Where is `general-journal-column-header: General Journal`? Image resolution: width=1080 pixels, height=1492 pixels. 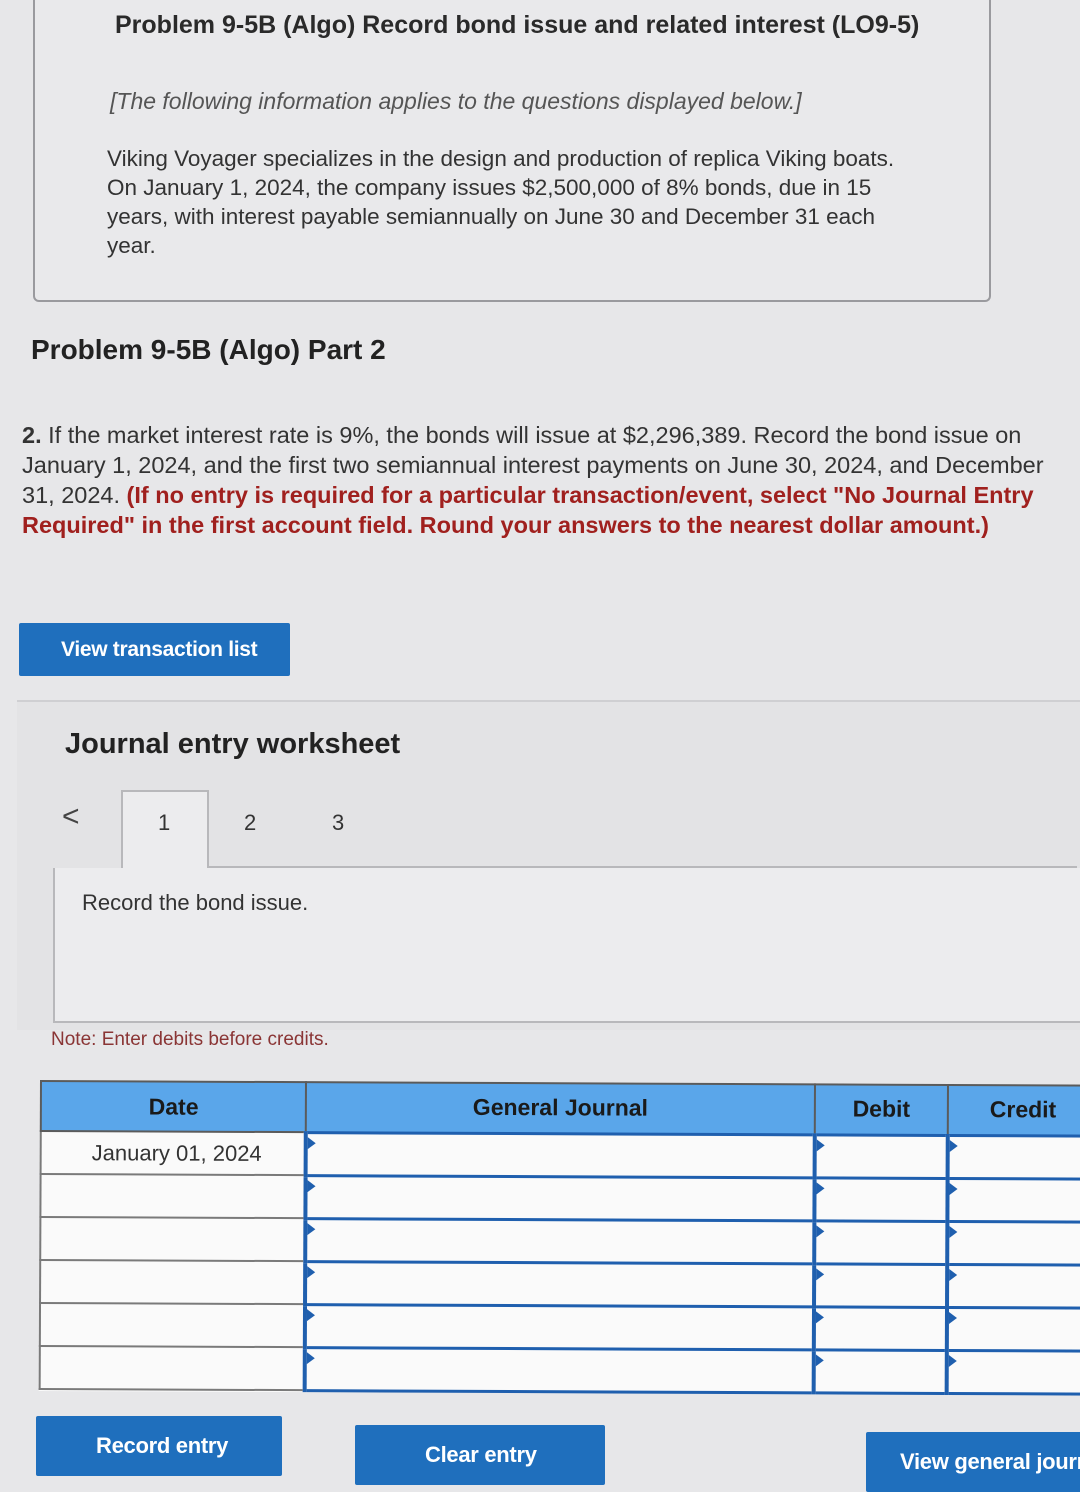 general-journal-column-header: General Journal is located at coordinates (560, 1108).